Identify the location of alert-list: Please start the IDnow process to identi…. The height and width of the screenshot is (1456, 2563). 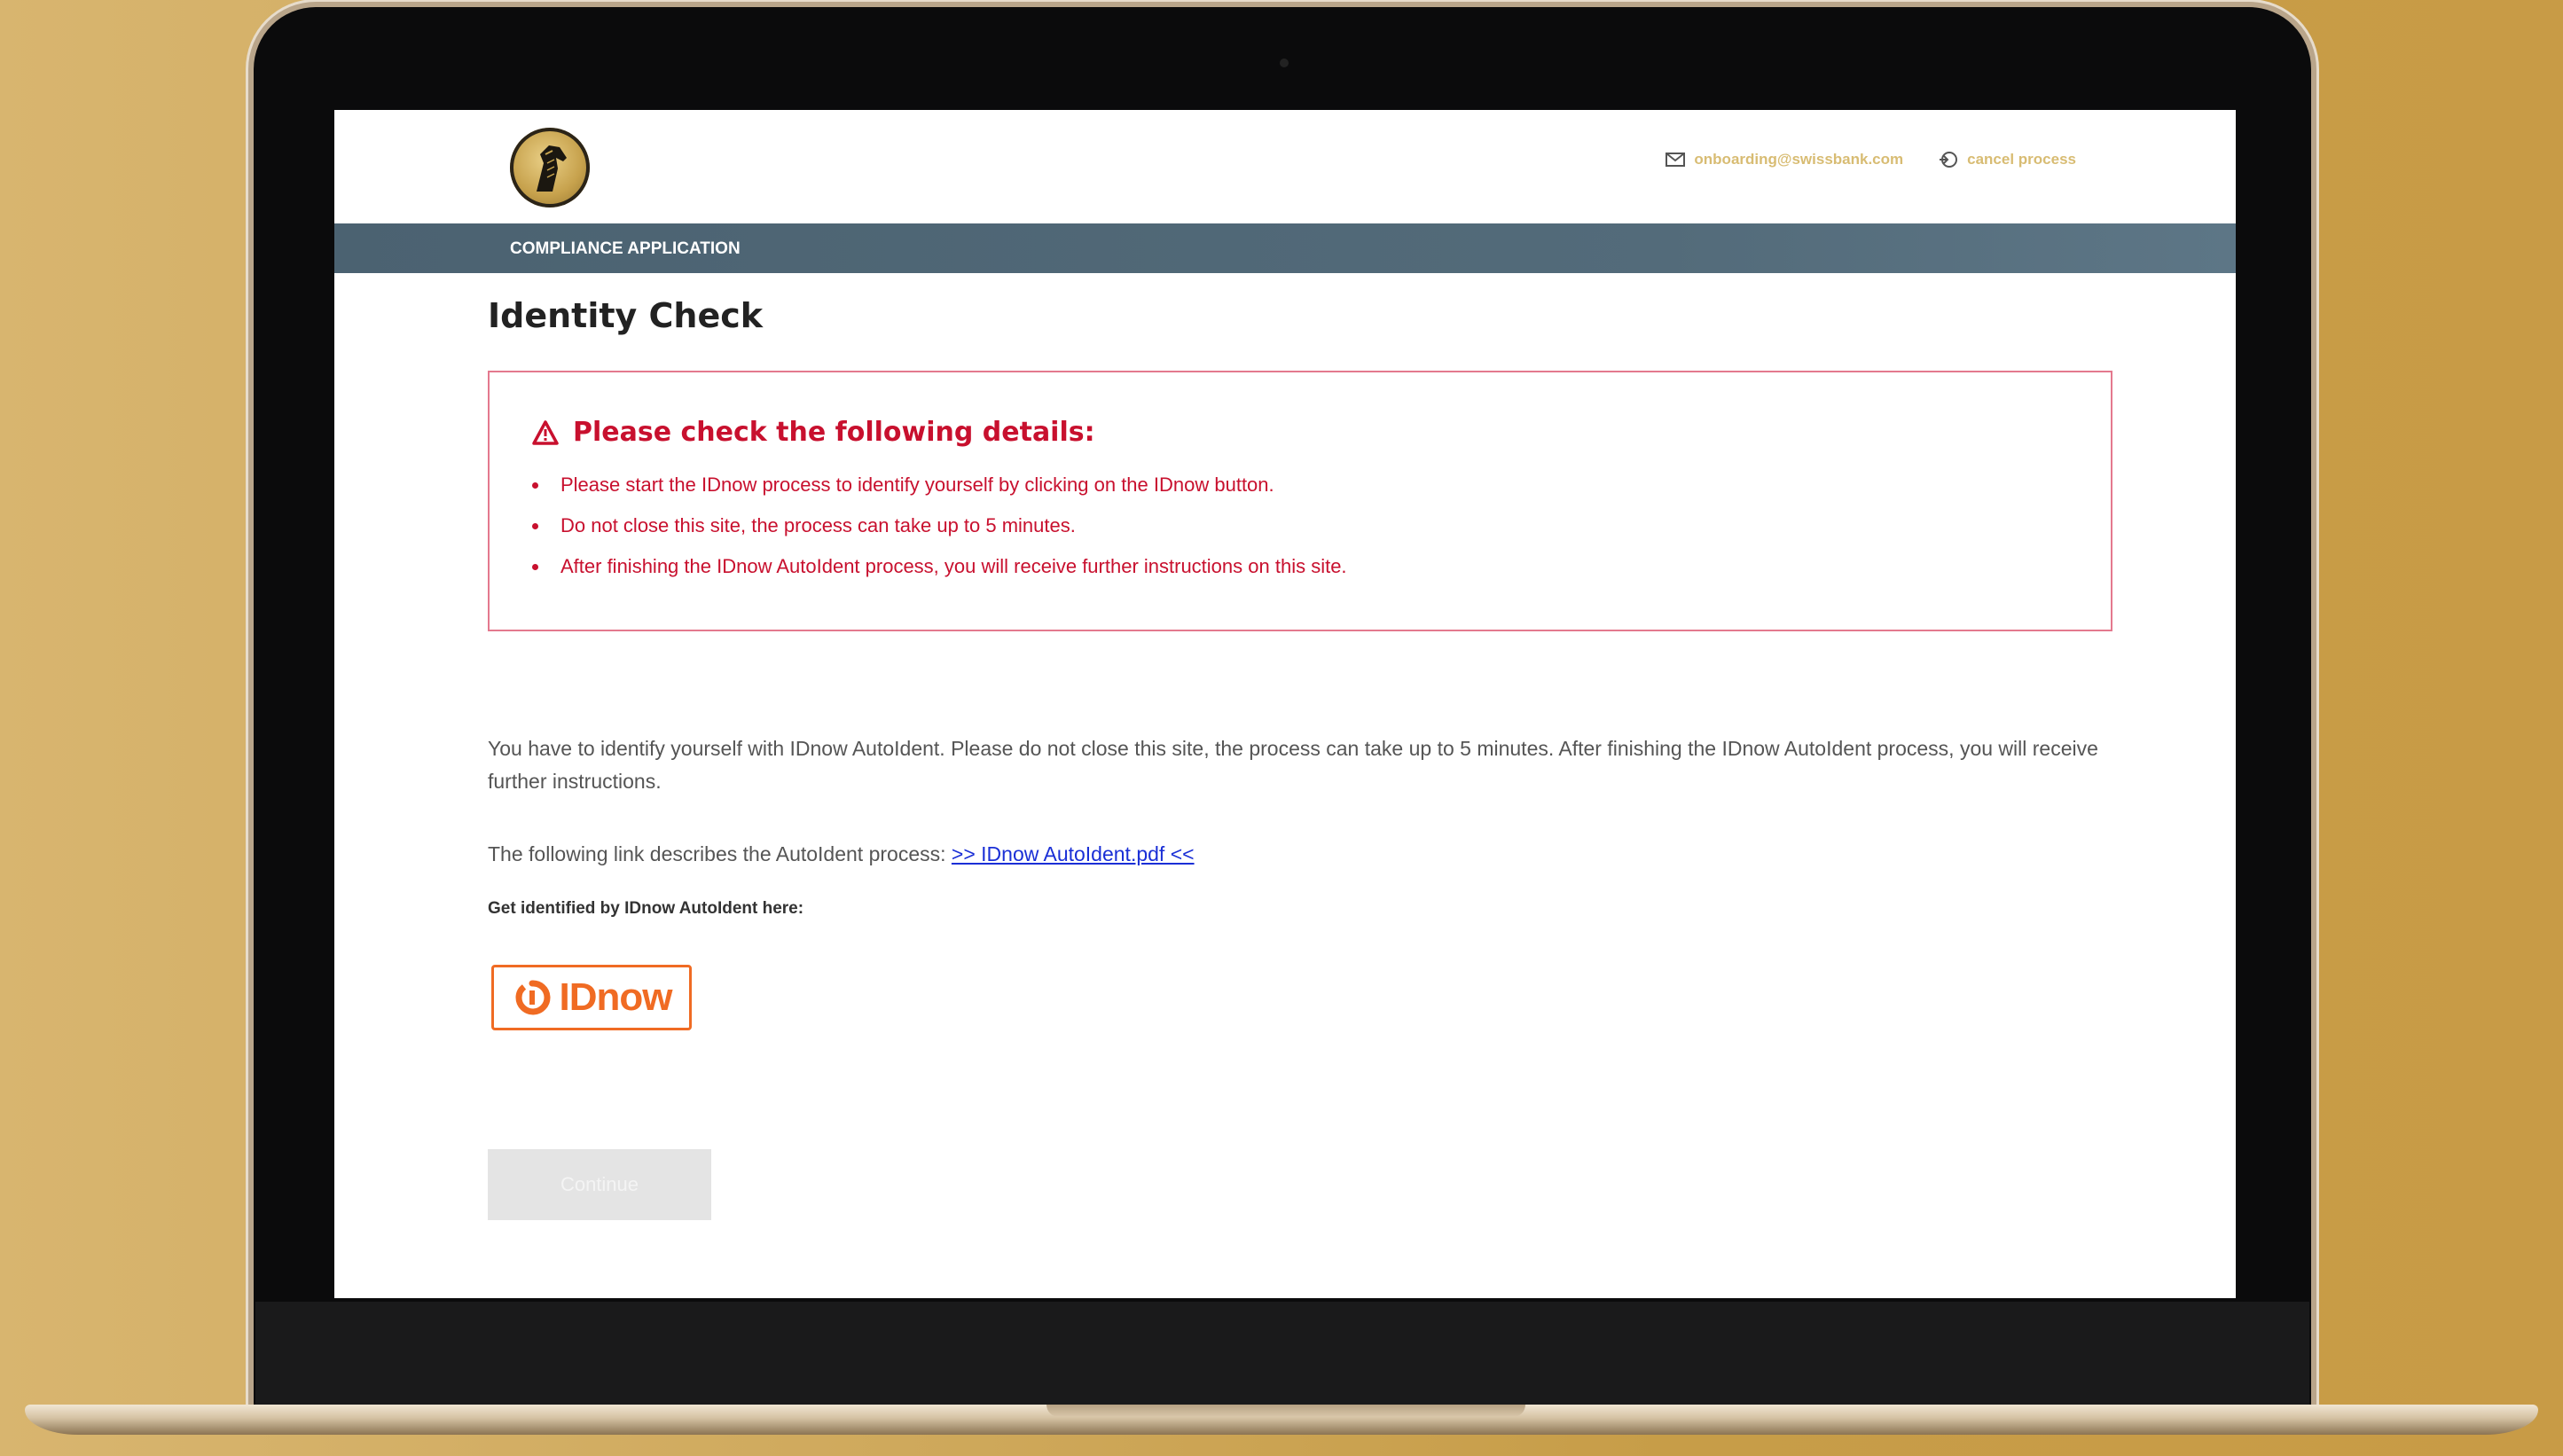
(940, 526).